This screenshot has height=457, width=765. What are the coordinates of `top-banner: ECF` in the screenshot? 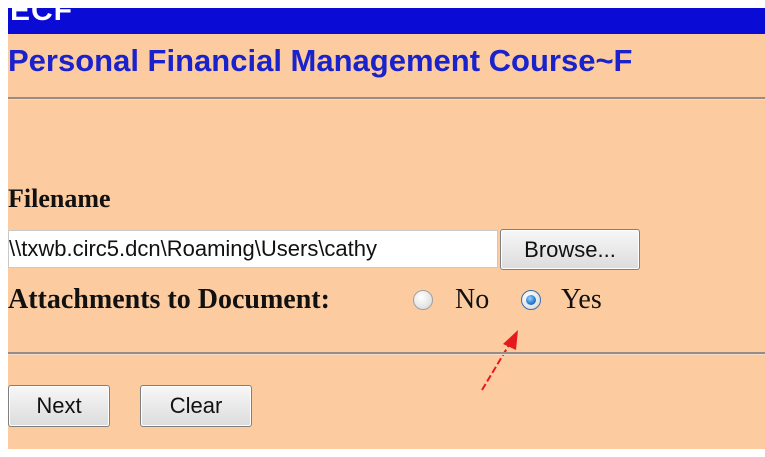 It's located at (386, 21).